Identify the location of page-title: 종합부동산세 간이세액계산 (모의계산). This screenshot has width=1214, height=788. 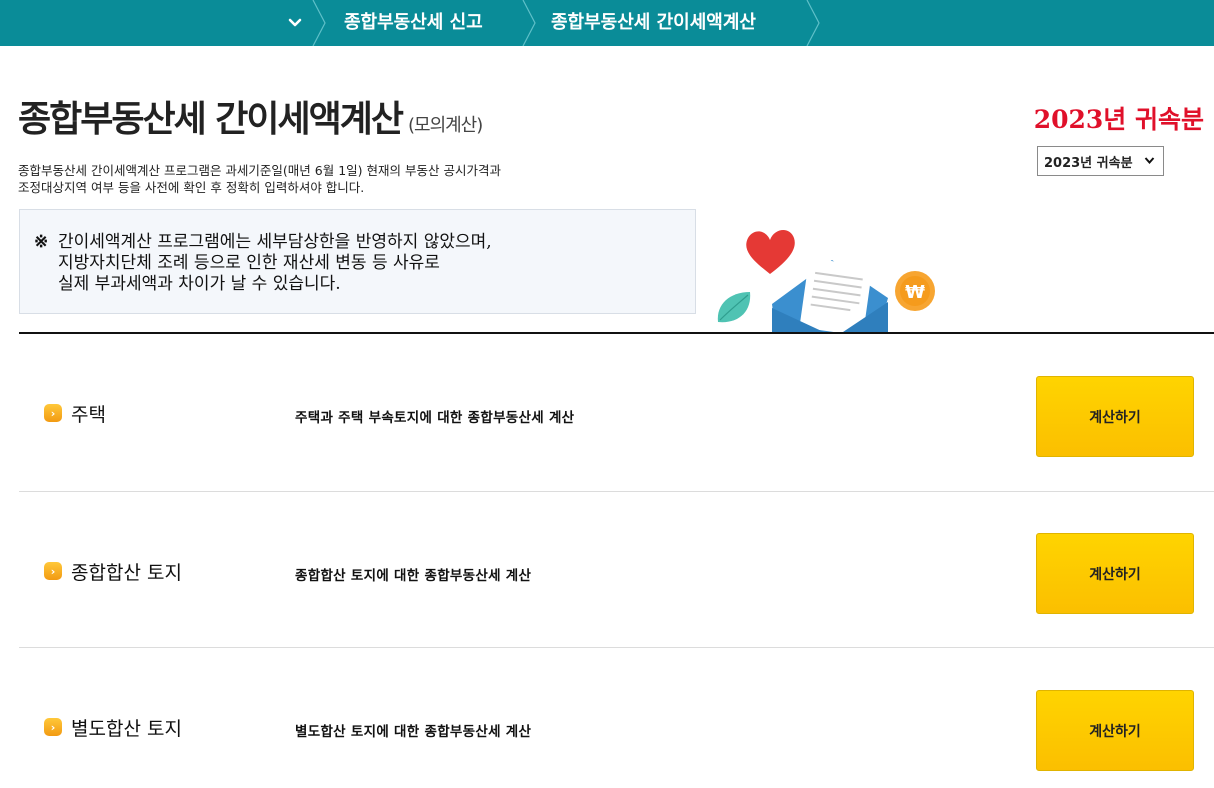
(250, 116).